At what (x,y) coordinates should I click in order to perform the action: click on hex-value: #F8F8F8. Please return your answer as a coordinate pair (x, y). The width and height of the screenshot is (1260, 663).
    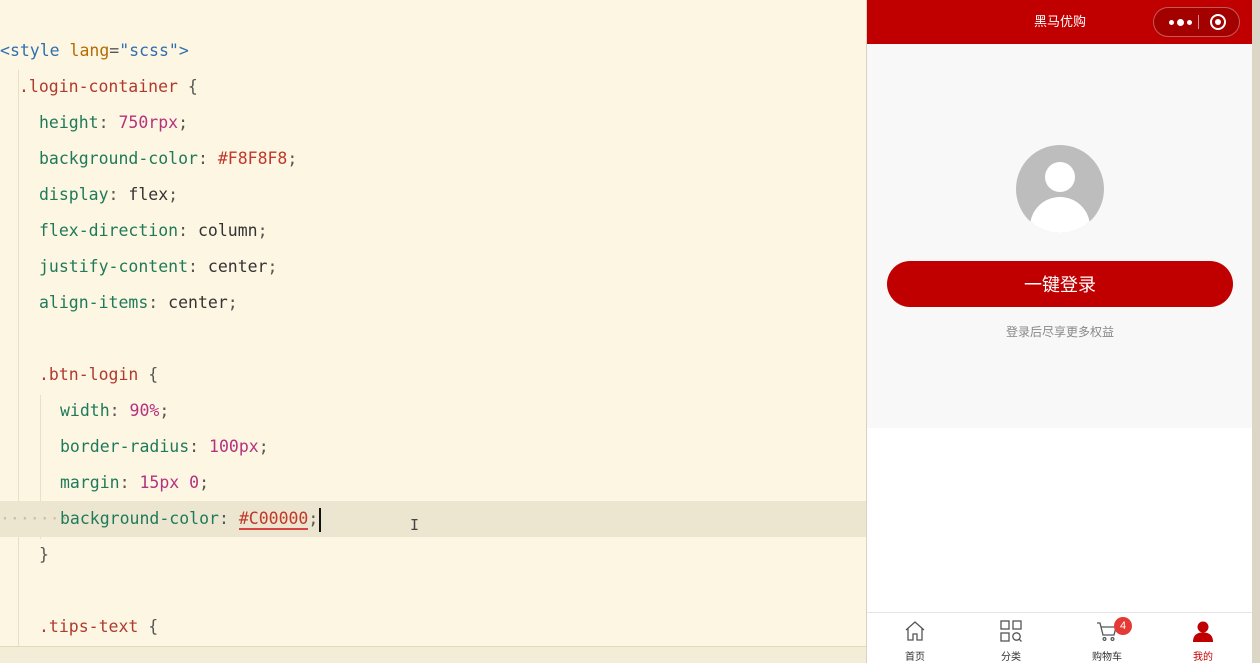
    Looking at the image, I should click on (252, 158).